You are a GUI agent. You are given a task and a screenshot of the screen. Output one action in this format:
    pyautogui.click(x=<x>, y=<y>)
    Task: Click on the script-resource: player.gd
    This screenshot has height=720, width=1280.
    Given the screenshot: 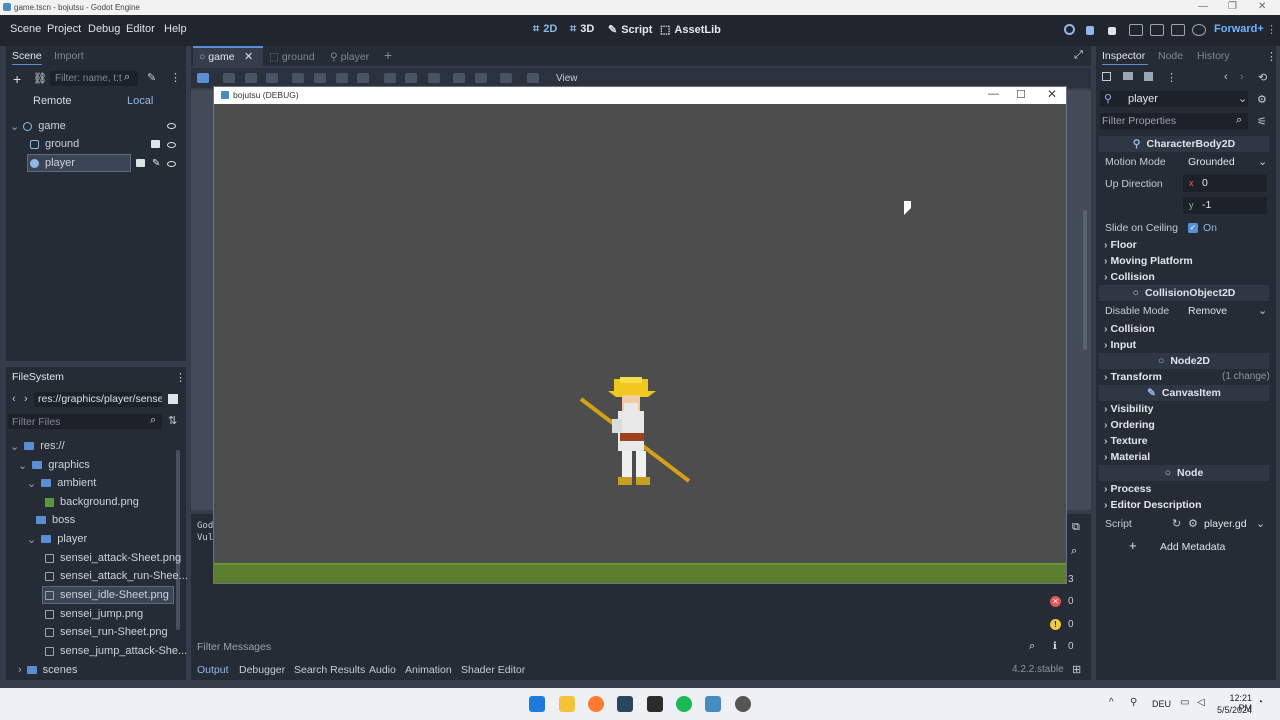 What is the action you would take?
    pyautogui.click(x=1225, y=524)
    